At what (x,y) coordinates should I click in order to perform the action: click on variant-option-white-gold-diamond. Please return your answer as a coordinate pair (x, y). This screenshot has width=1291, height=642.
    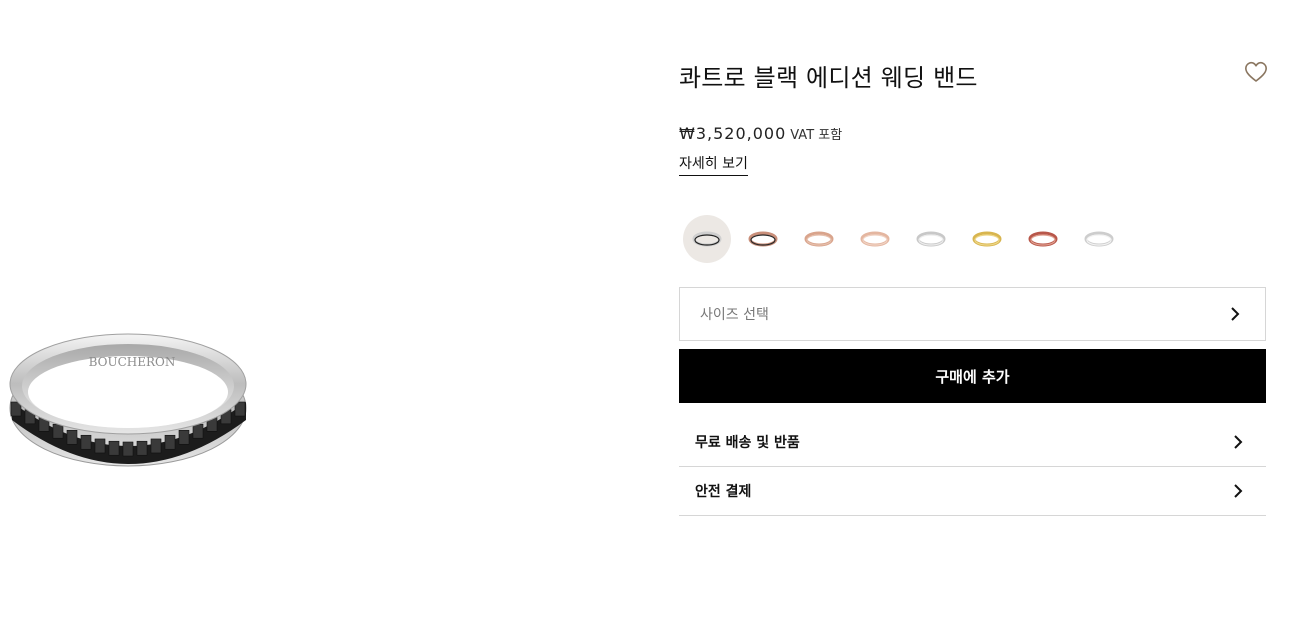
    Looking at the image, I should click on (1099, 239).